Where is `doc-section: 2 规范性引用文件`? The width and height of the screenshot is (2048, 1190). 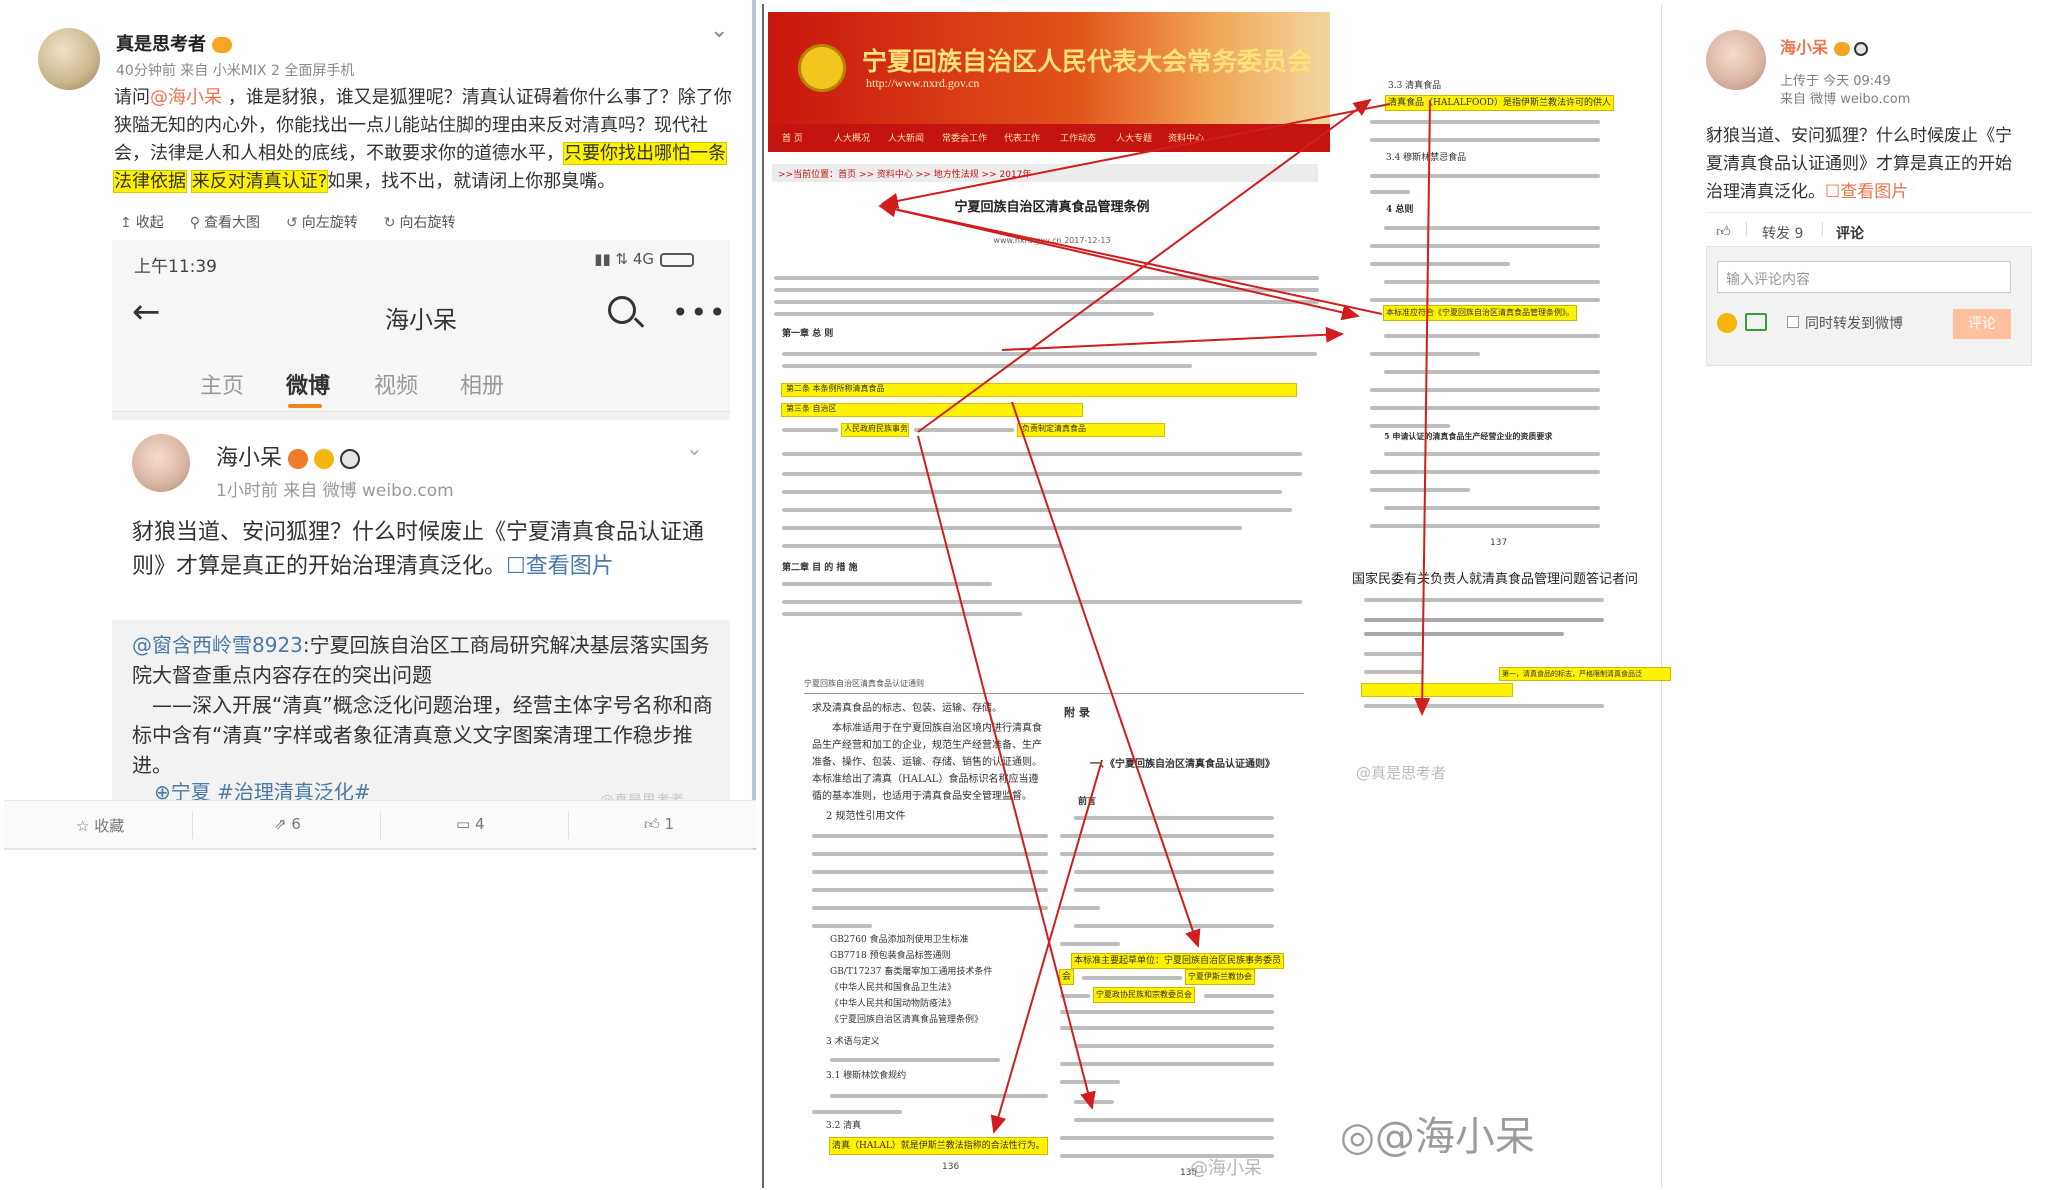
doc-section: 2 规范性引用文件 is located at coordinates (866, 816).